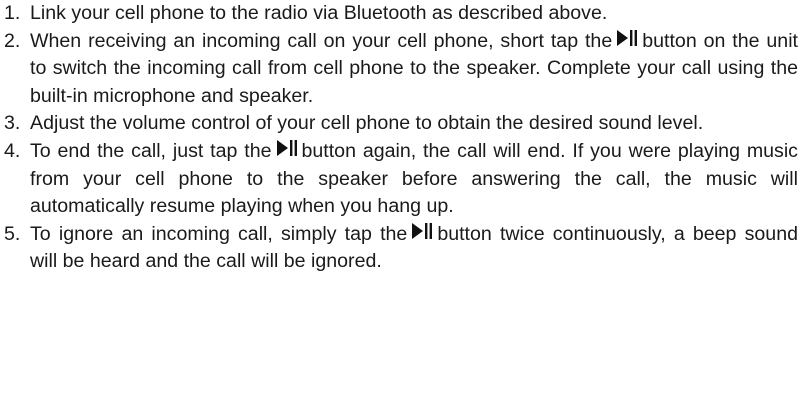  Describe the element at coordinates (12, 123) in the screenshot. I see `item-number: 3.` at that location.